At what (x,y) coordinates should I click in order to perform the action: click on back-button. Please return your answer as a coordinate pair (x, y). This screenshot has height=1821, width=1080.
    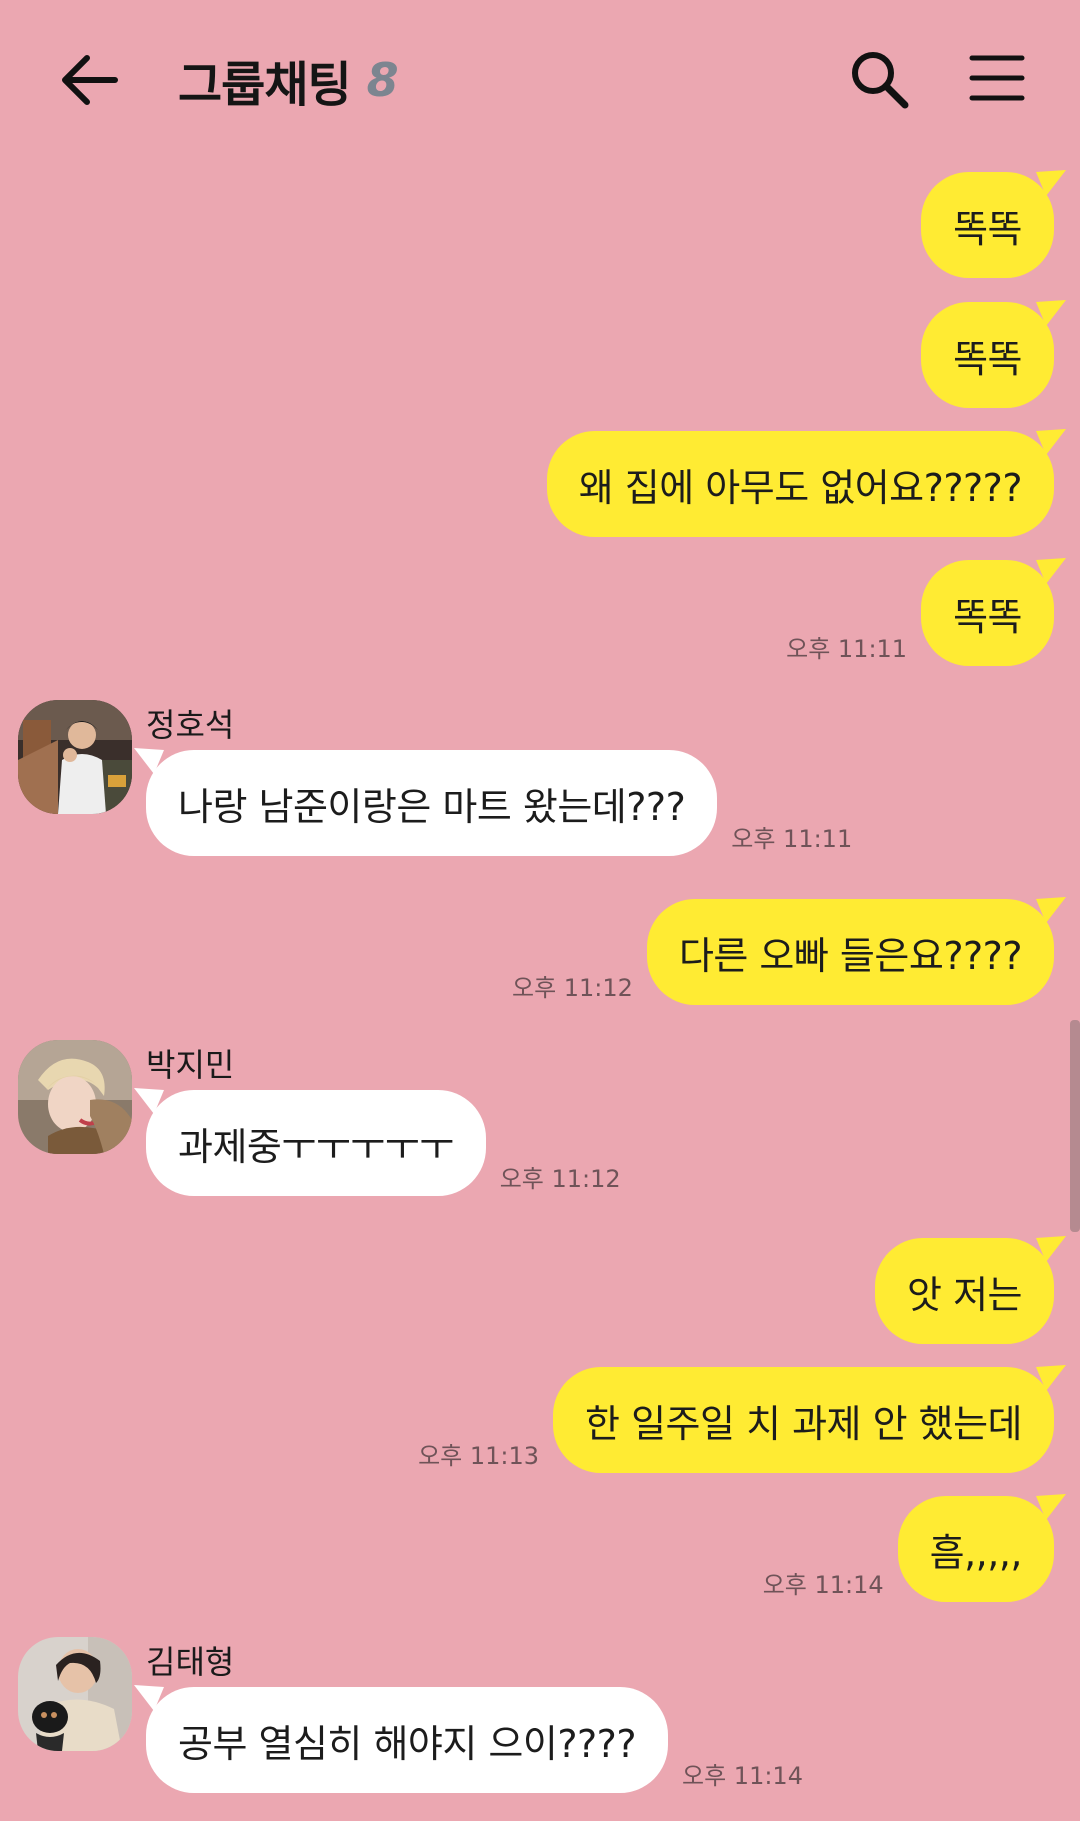
    Looking at the image, I should click on (90, 80).